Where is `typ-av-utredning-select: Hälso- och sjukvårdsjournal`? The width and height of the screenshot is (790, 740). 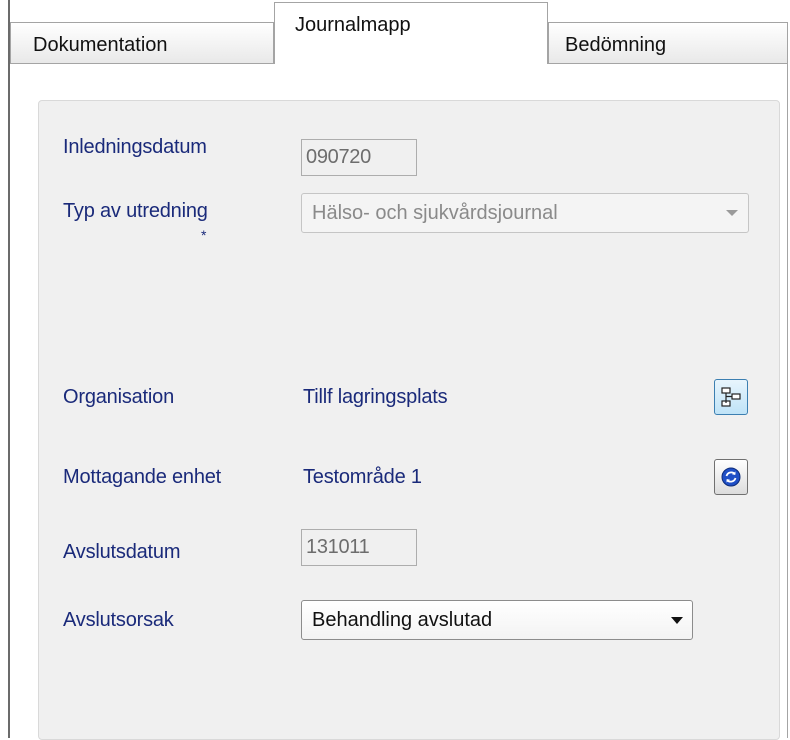 typ-av-utredning-select: Hälso- och sjukvårdsjournal is located at coordinates (525, 213).